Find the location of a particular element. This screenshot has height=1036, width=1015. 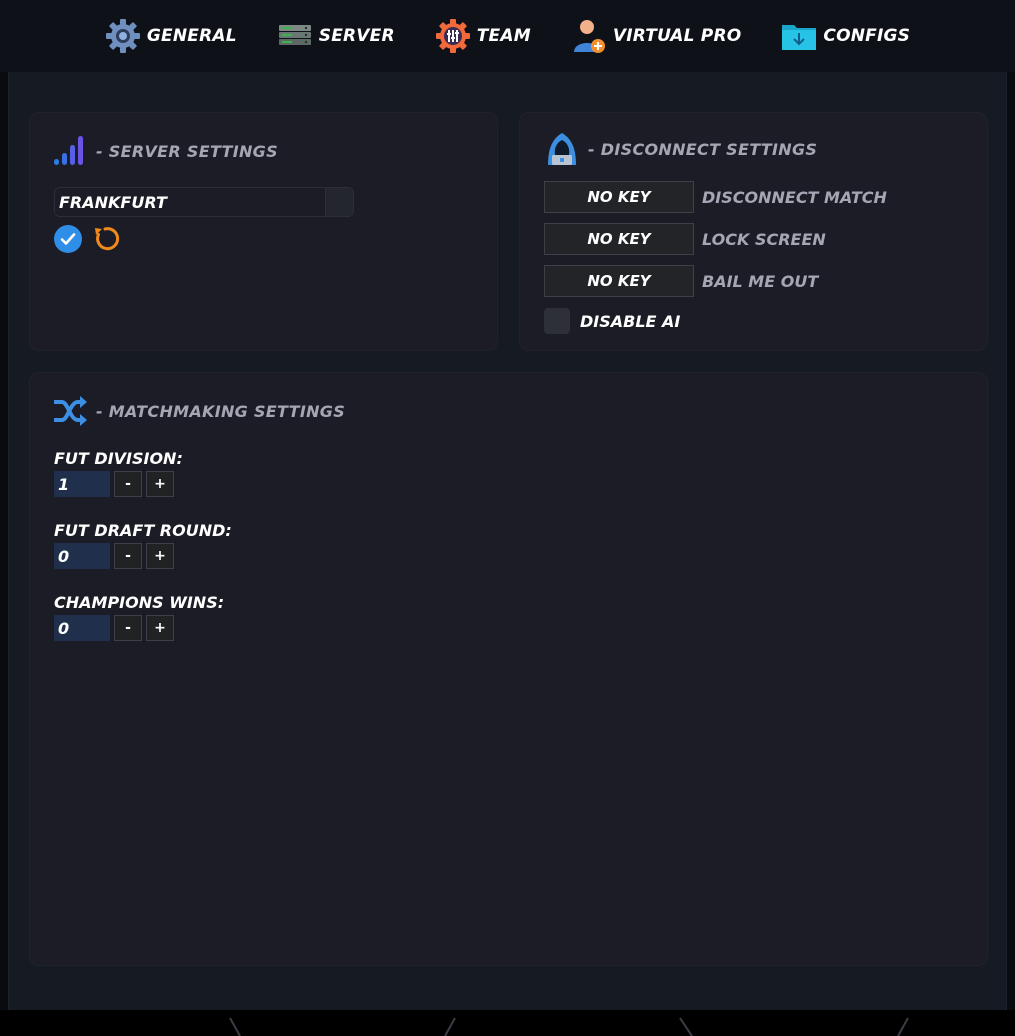

nav-tab-virtual-pro: Virtual Pro is located at coordinates (656, 36).